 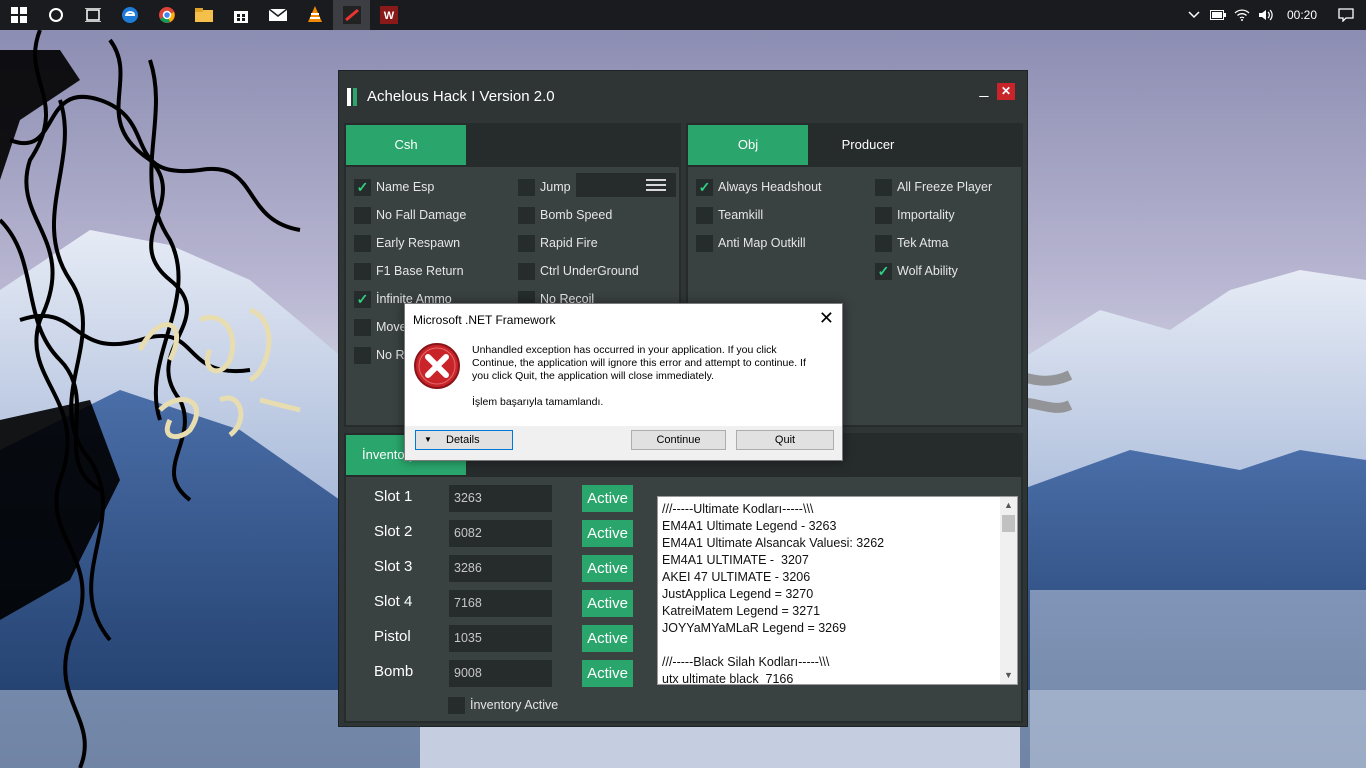 I want to click on option-label: Rapid Fire, so click(x=569, y=243).